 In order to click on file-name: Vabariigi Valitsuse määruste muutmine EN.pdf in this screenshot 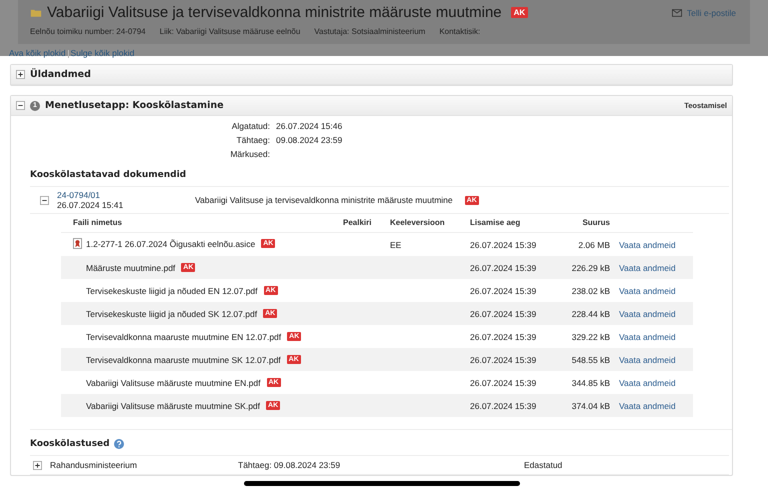, I will do `click(173, 383)`.